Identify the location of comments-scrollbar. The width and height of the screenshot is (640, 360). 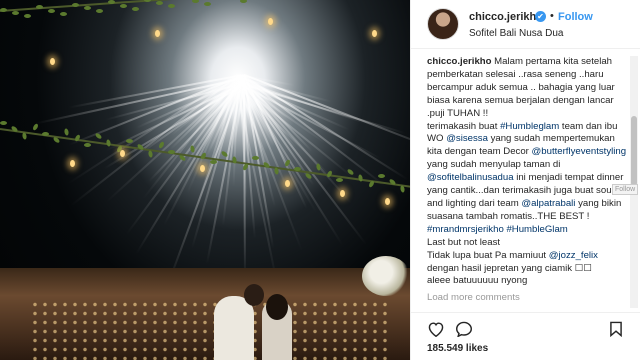
(634, 182).